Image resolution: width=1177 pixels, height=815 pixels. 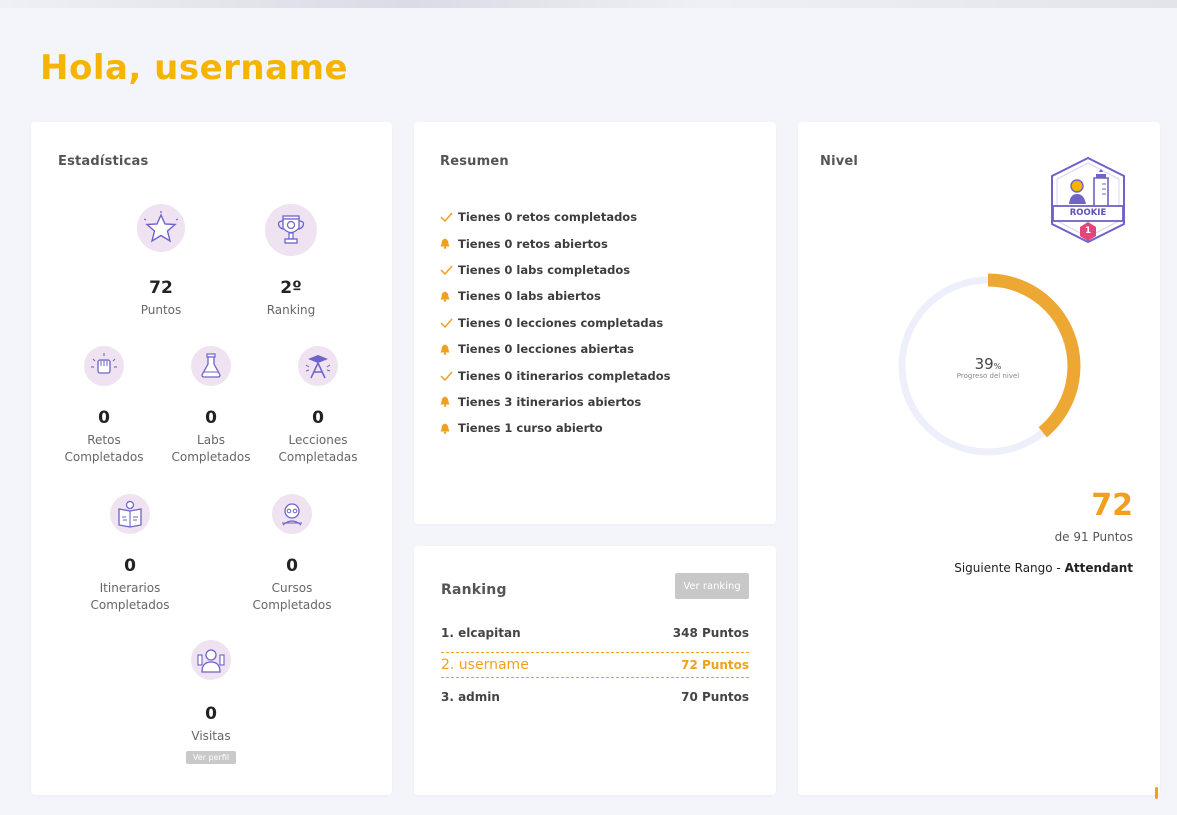 What do you see at coordinates (104, 449) in the screenshot?
I see `stat-label: Retos Completados` at bounding box center [104, 449].